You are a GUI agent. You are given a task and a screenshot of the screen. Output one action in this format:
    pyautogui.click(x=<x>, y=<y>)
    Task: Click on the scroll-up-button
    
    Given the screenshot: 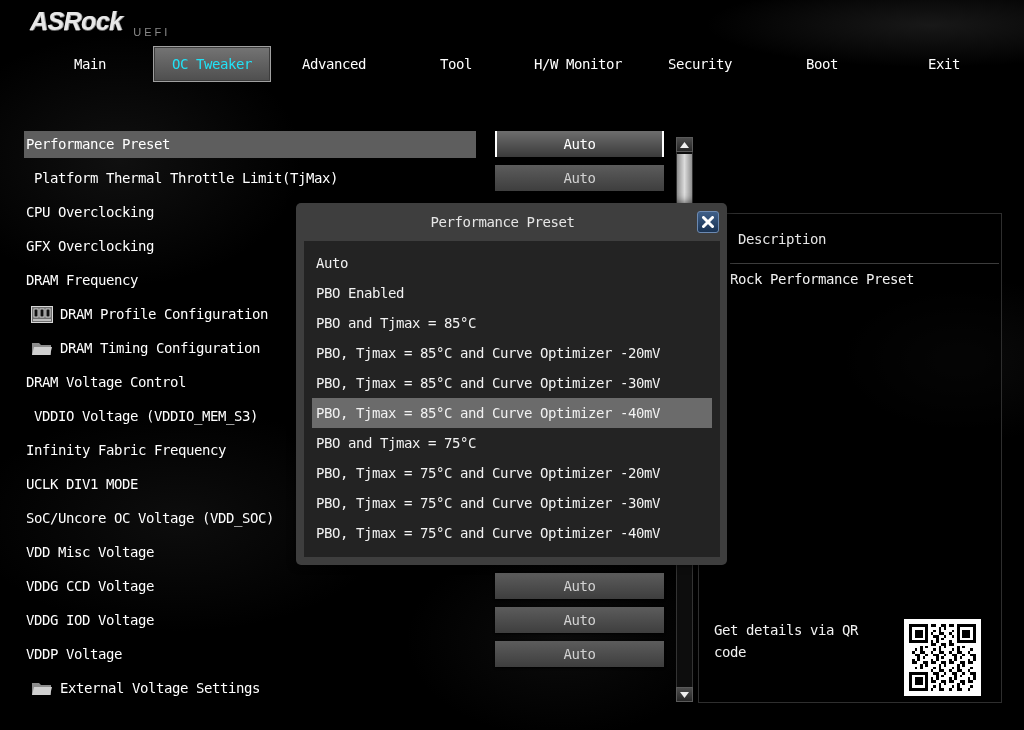 What is the action you would take?
    pyautogui.click(x=684, y=144)
    